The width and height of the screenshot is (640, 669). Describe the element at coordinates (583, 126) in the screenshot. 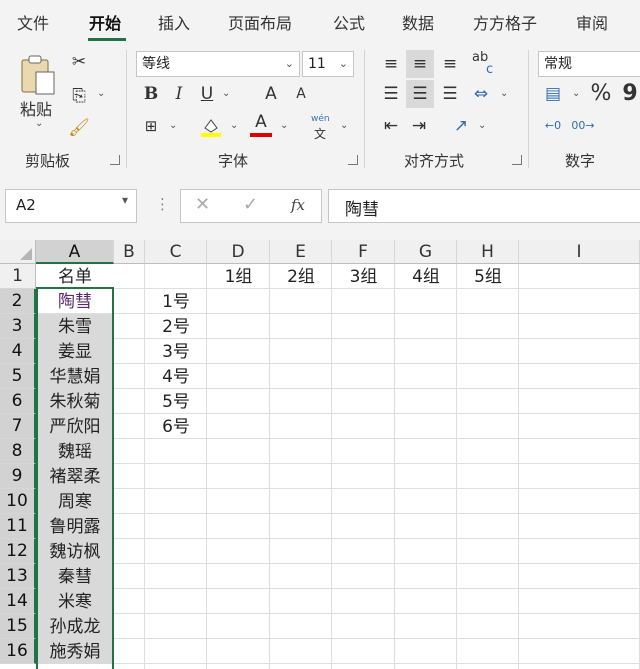

I see `decrease-decimal-icon: 00→` at that location.